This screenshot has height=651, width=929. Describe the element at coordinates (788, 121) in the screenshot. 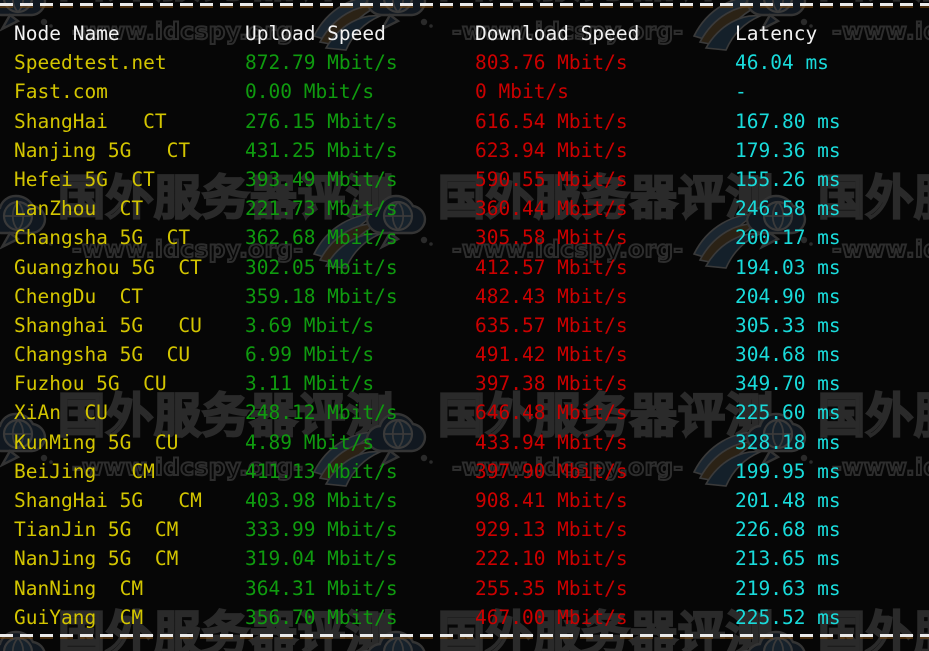

I see `cell-latency: 167.80 ms` at that location.